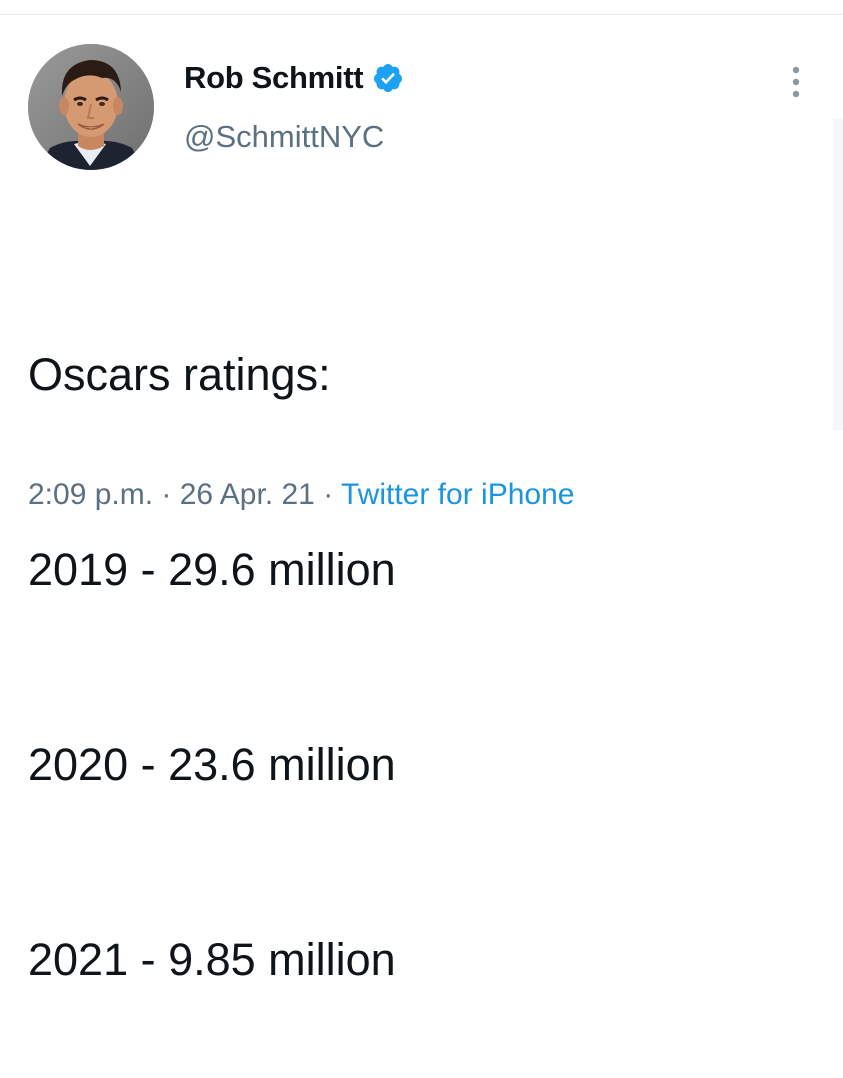  I want to click on avatar-photo, so click(91, 107).